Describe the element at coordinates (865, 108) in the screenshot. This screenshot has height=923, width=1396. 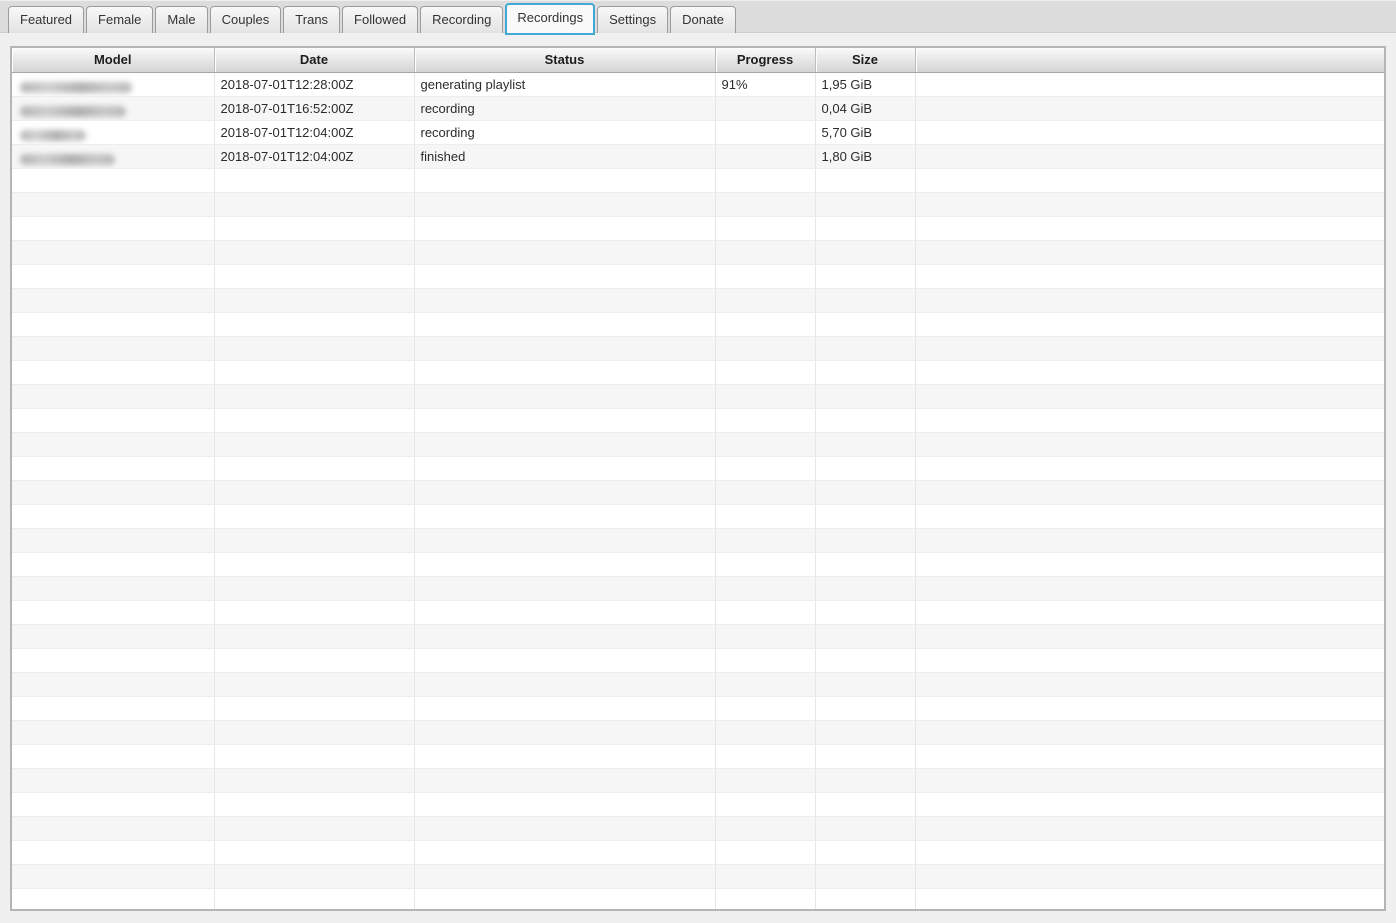
I see `cell-size: 0,04 GiB` at that location.